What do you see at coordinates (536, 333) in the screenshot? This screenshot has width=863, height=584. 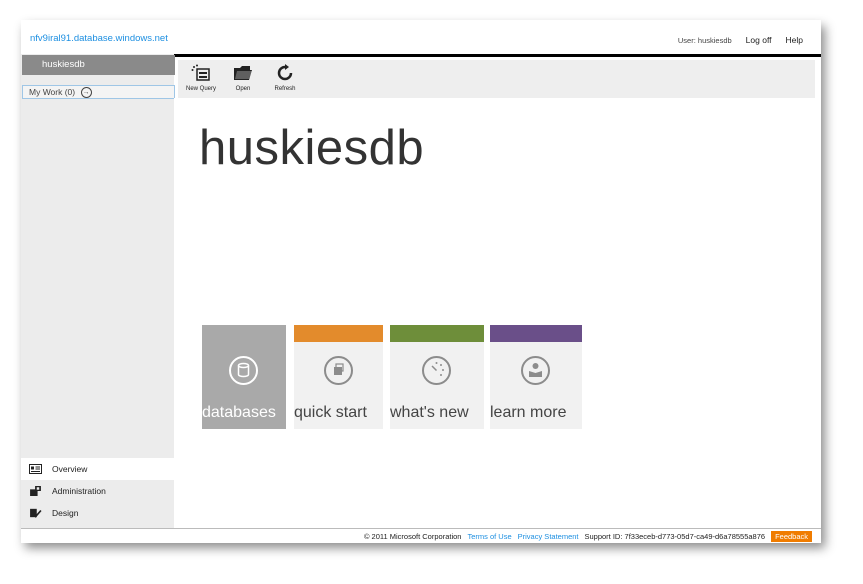 I see `tile-learn-more-bar` at bounding box center [536, 333].